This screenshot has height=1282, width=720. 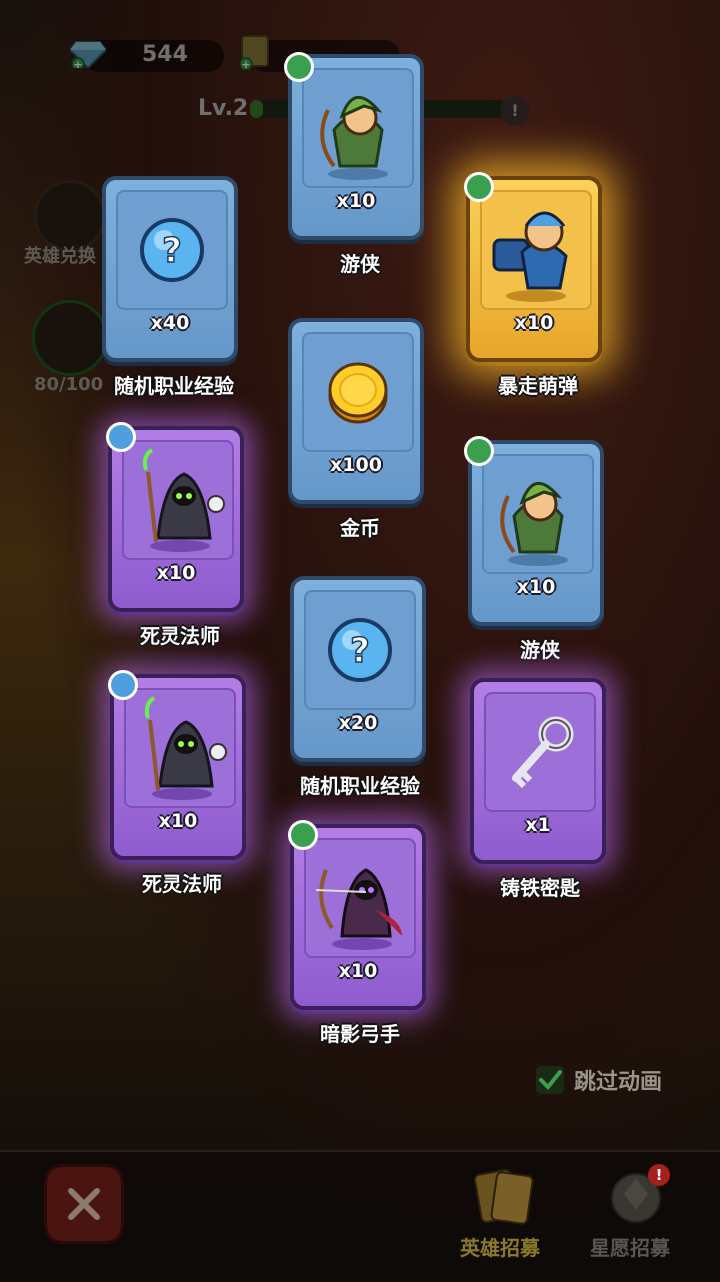 I want to click on reward-card: ? x40, so click(x=170, y=269).